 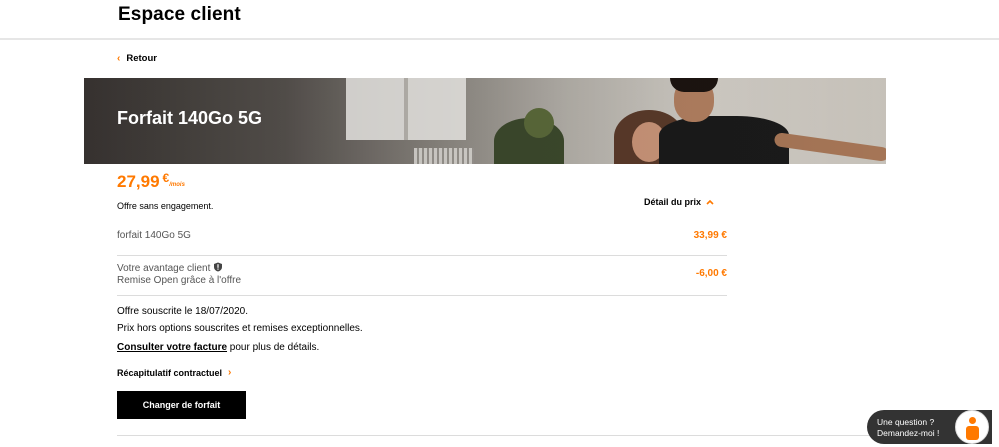 What do you see at coordinates (906, 422) in the screenshot?
I see `chat-line-1: Une question ?` at bounding box center [906, 422].